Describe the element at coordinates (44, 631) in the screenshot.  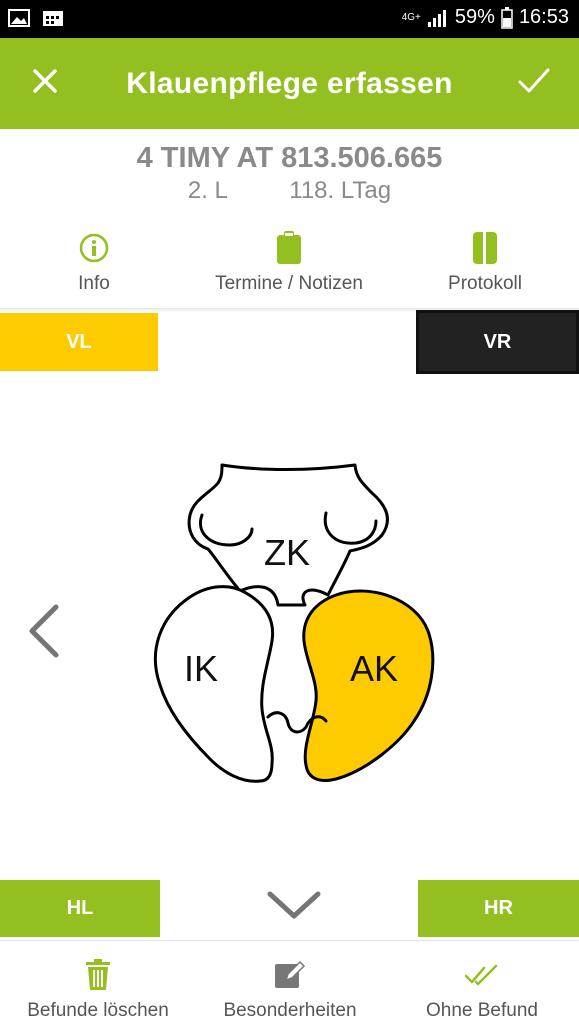
I see `chevron-left-icon` at that location.